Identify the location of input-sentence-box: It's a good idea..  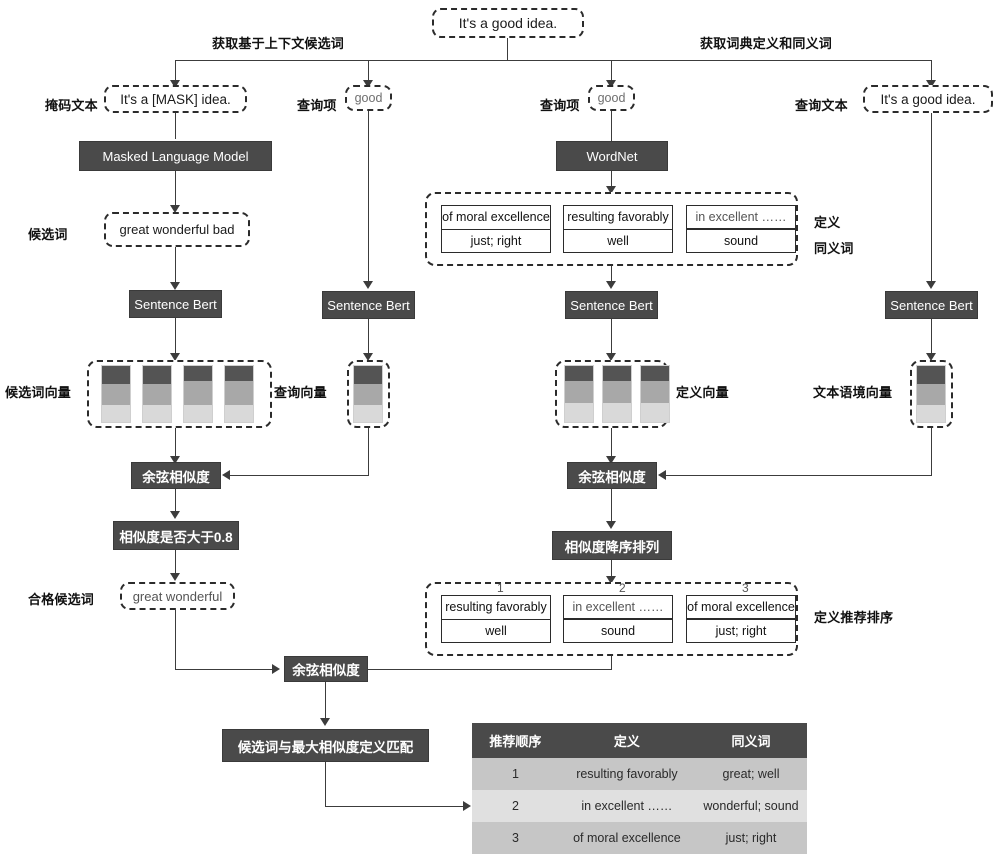
(508, 23).